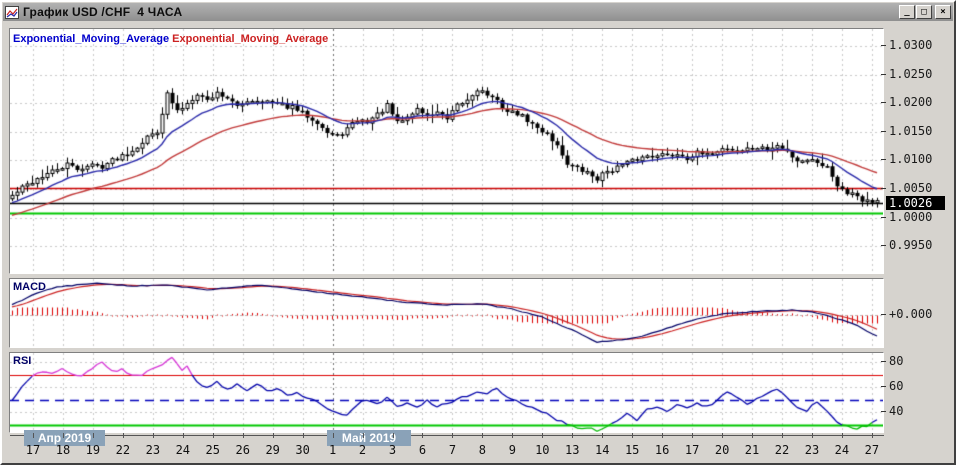 Image resolution: width=956 pixels, height=465 pixels. I want to click on window-controls: _ □ ×, so click(924, 12).